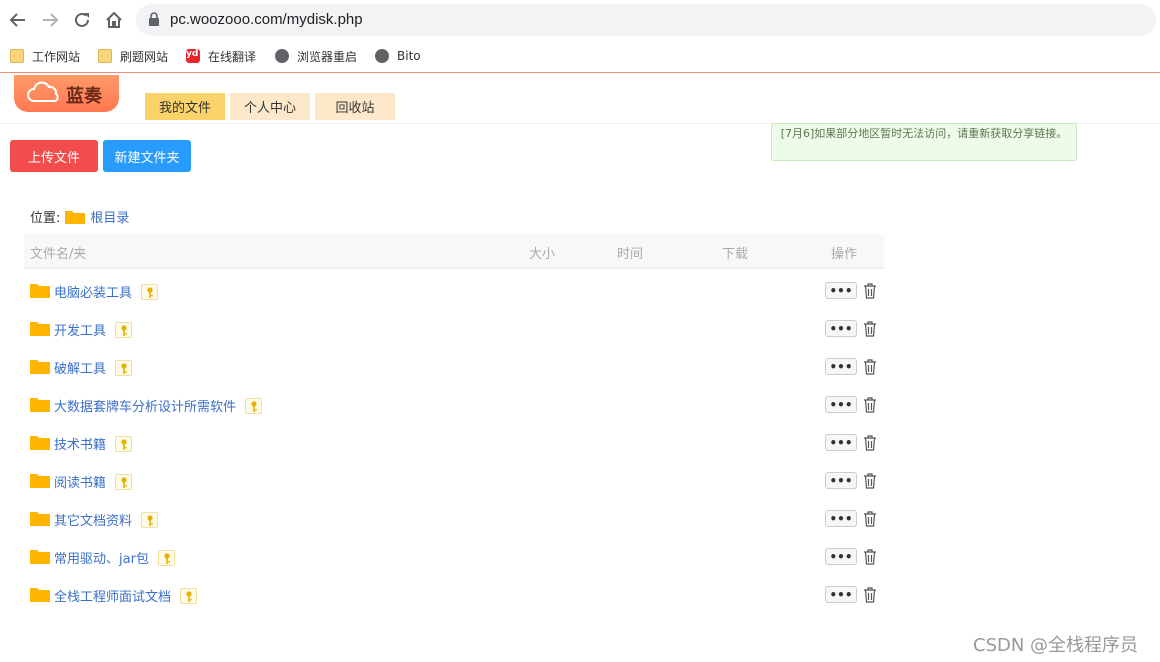 This screenshot has height=662, width=1160. What do you see at coordinates (45, 56) in the screenshot?
I see `bookmark-item: 工作网站` at bounding box center [45, 56].